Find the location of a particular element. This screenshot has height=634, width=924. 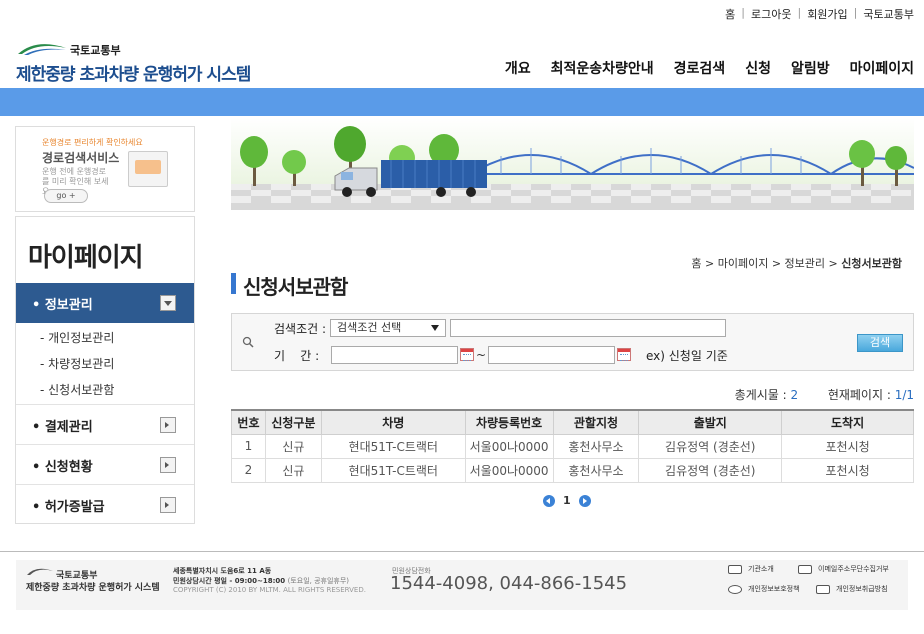

truck-bridge-banner is located at coordinates (572, 164).